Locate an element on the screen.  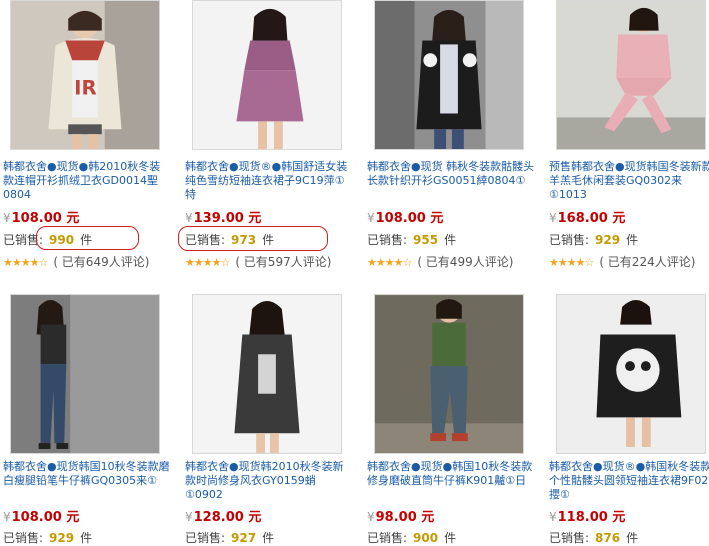
review-count-link: ( 已有224人评论) is located at coordinates (647, 262).